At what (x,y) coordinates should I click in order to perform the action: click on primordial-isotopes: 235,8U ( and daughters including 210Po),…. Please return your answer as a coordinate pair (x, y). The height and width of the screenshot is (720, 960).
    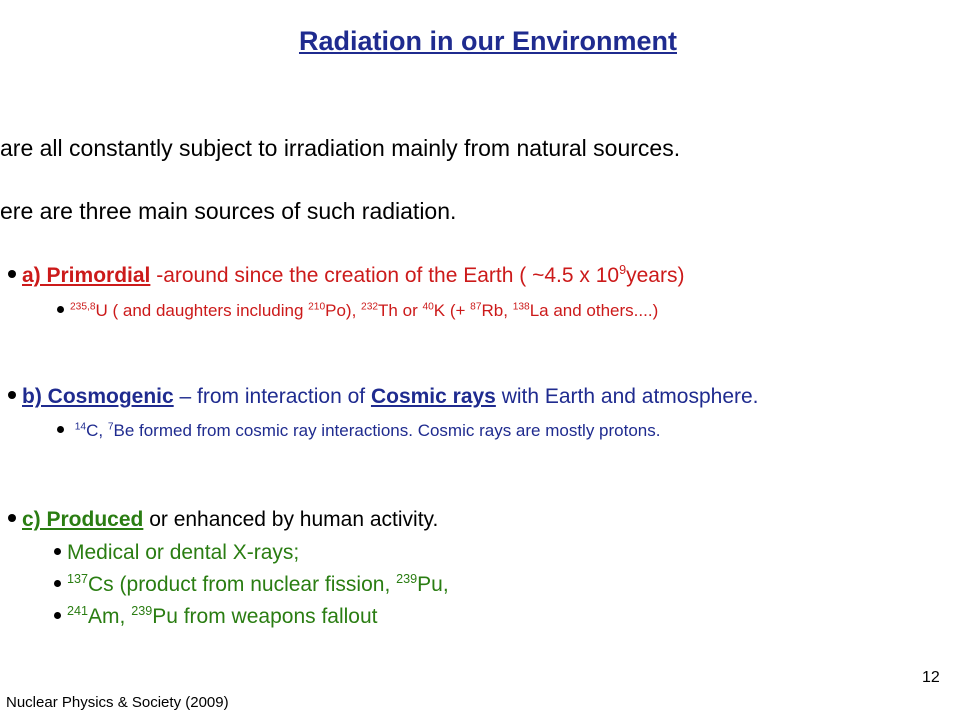
    Looking at the image, I should click on (357, 311).